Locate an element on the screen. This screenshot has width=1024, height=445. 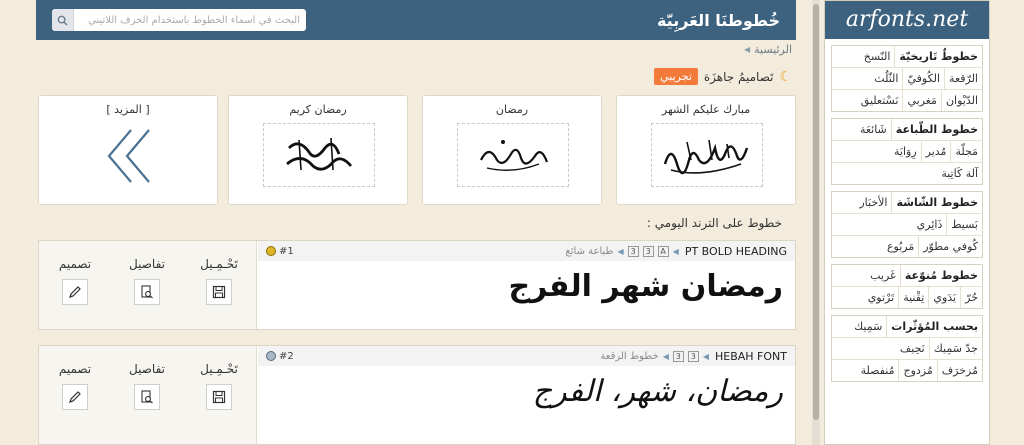
font-meta: طباعة شائع ◀ 3 3 A ◀ PT BOLD HEADING is located at coordinates (676, 251).